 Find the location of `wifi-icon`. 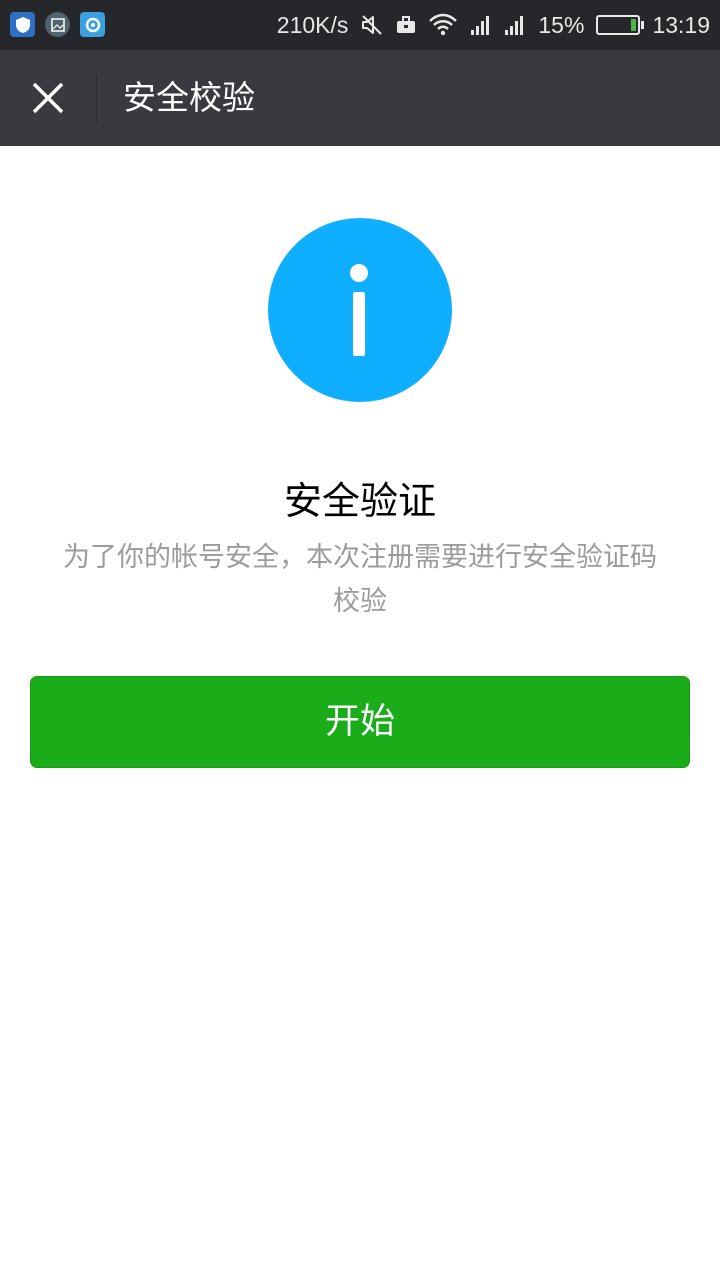

wifi-icon is located at coordinates (443, 25).